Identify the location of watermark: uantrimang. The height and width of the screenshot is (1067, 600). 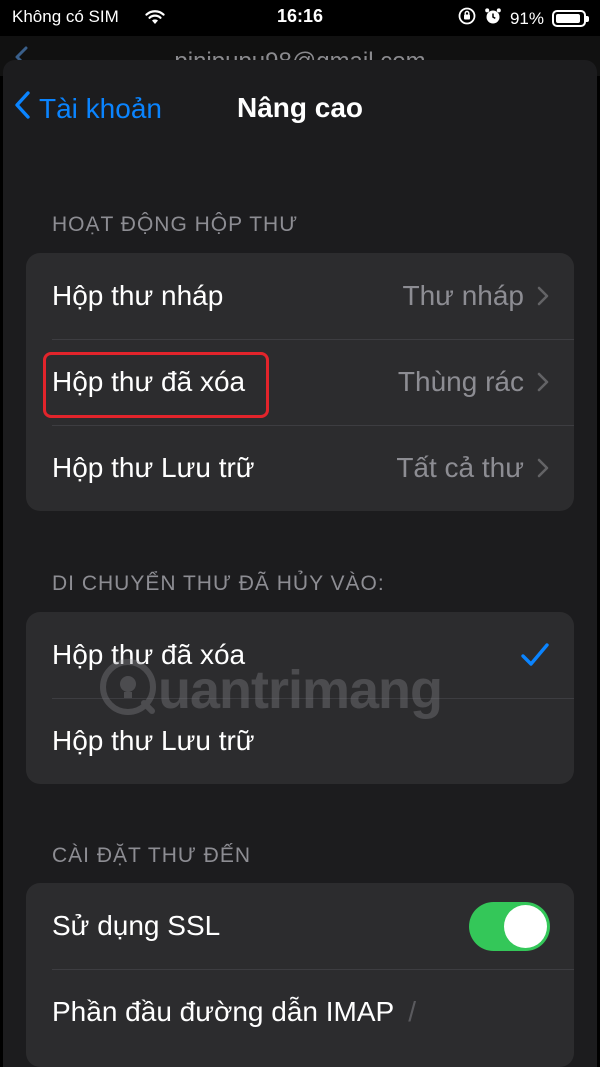
(270, 689).